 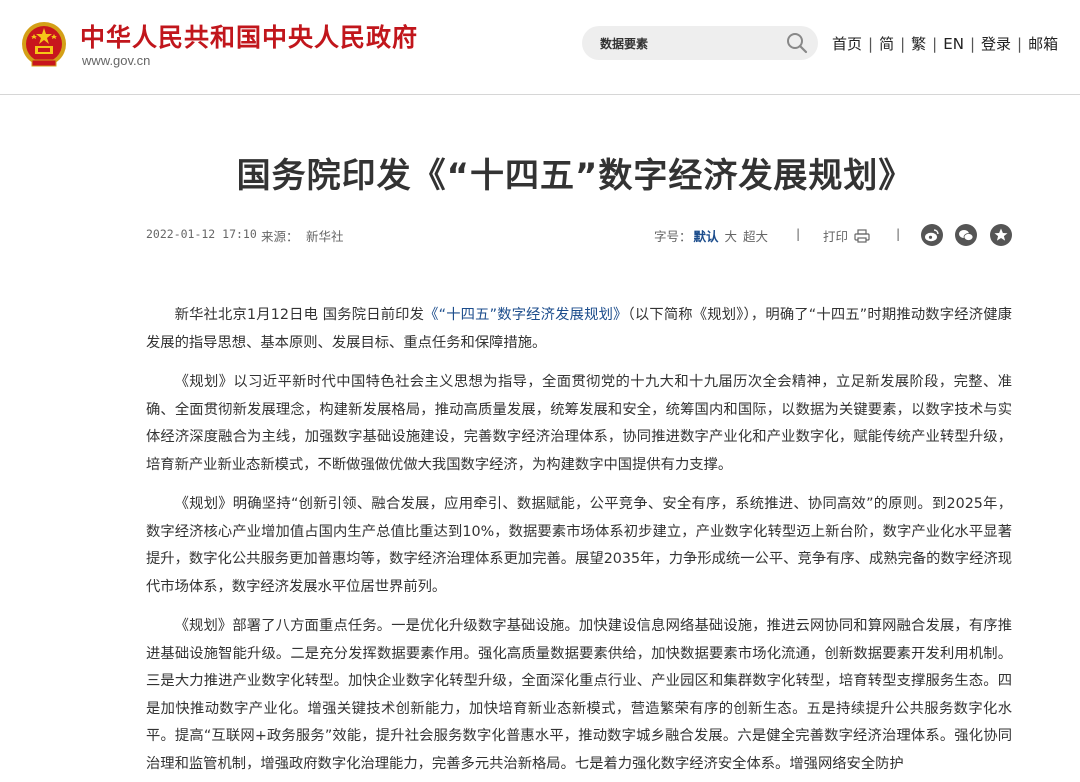 What do you see at coordinates (540, 47) in the screenshot?
I see `site-header: 中华人民共和国中央人民政府 www.gov.cn 首页 | 简 | 繁 | EN | 登录 | 邮箱` at bounding box center [540, 47].